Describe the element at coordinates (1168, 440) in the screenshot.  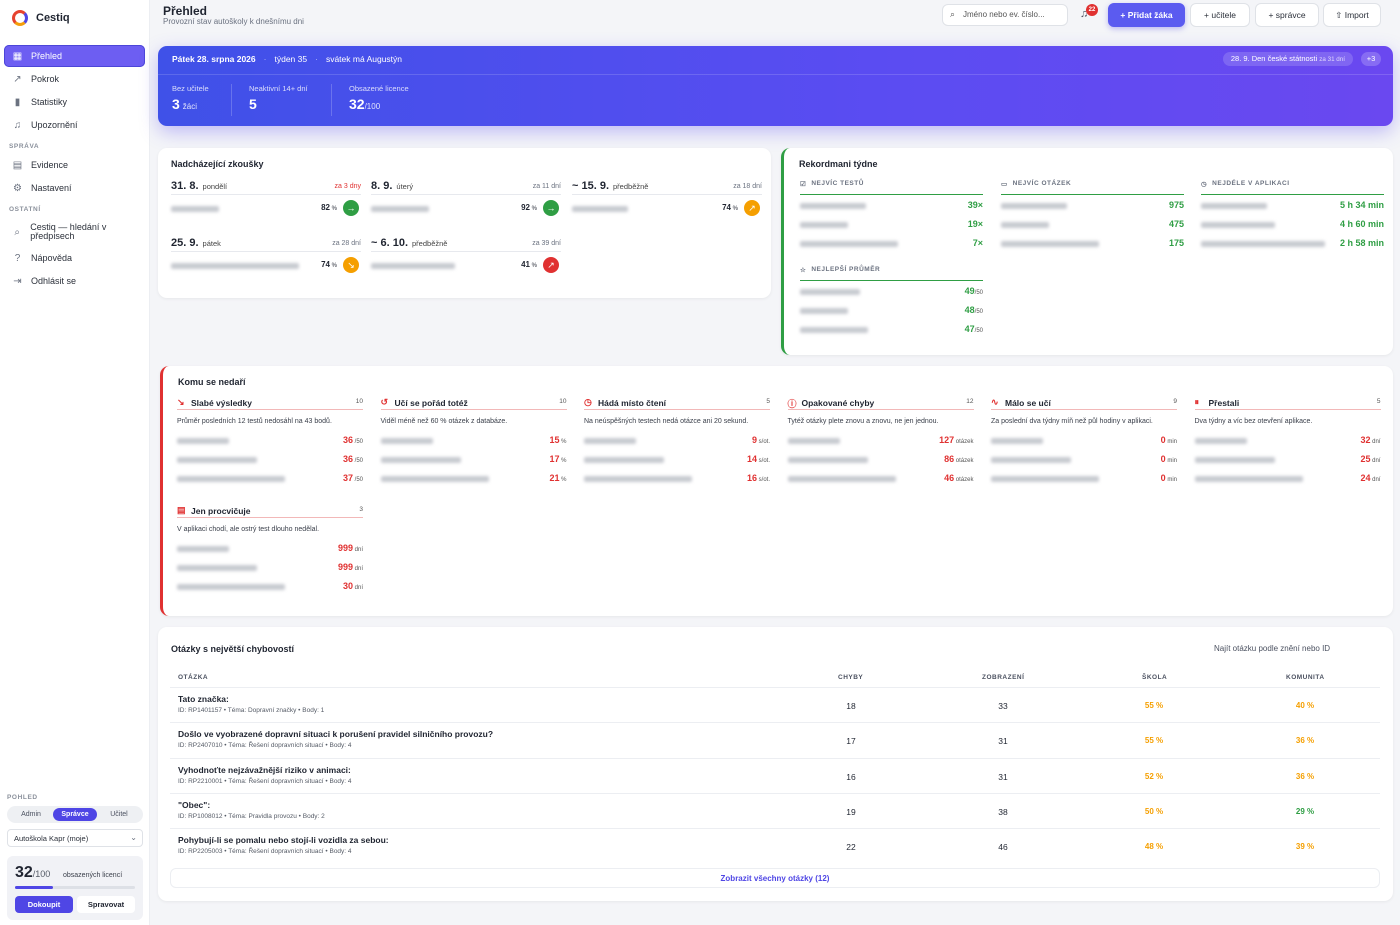
I see `struggle-value: 0 min` at that location.